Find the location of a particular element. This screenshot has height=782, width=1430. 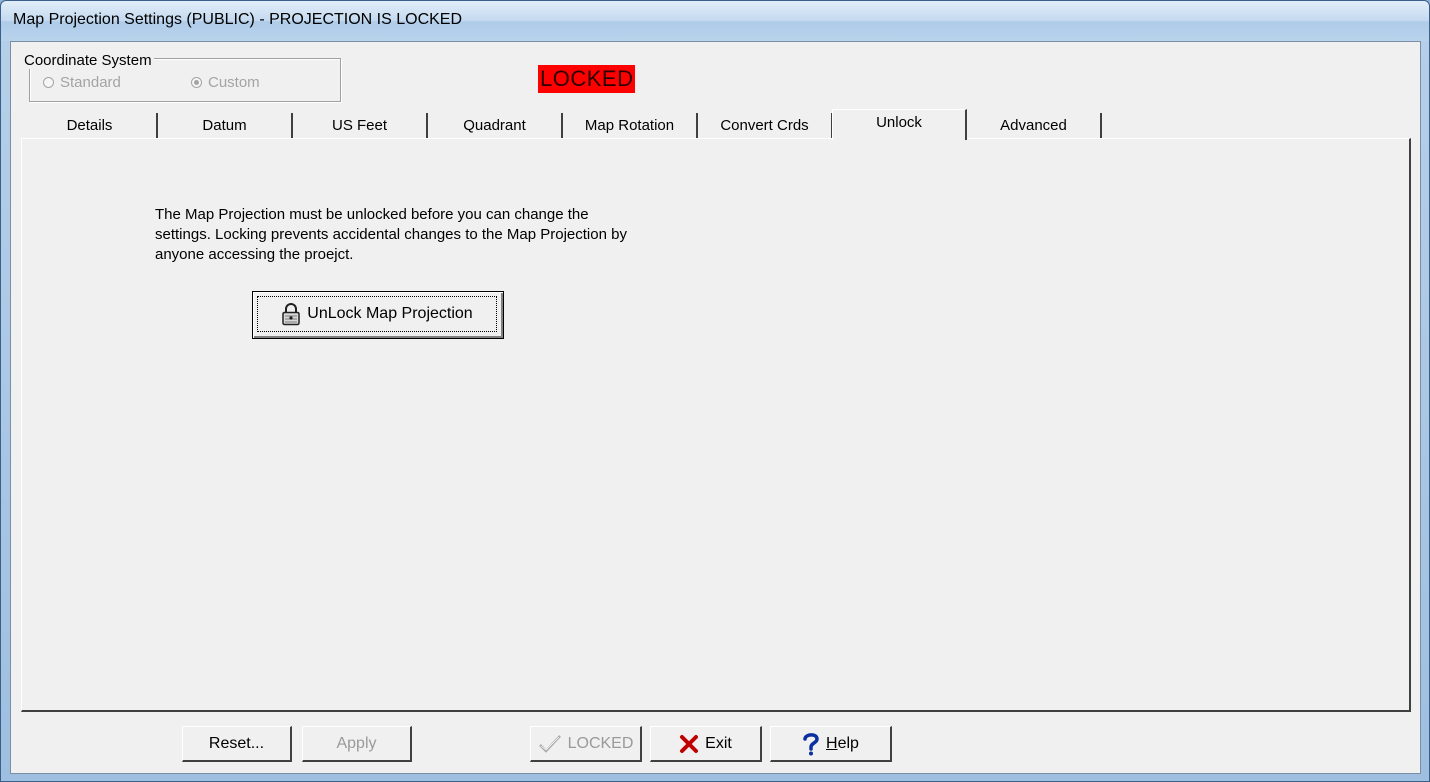

checkmark-icon is located at coordinates (550, 744).